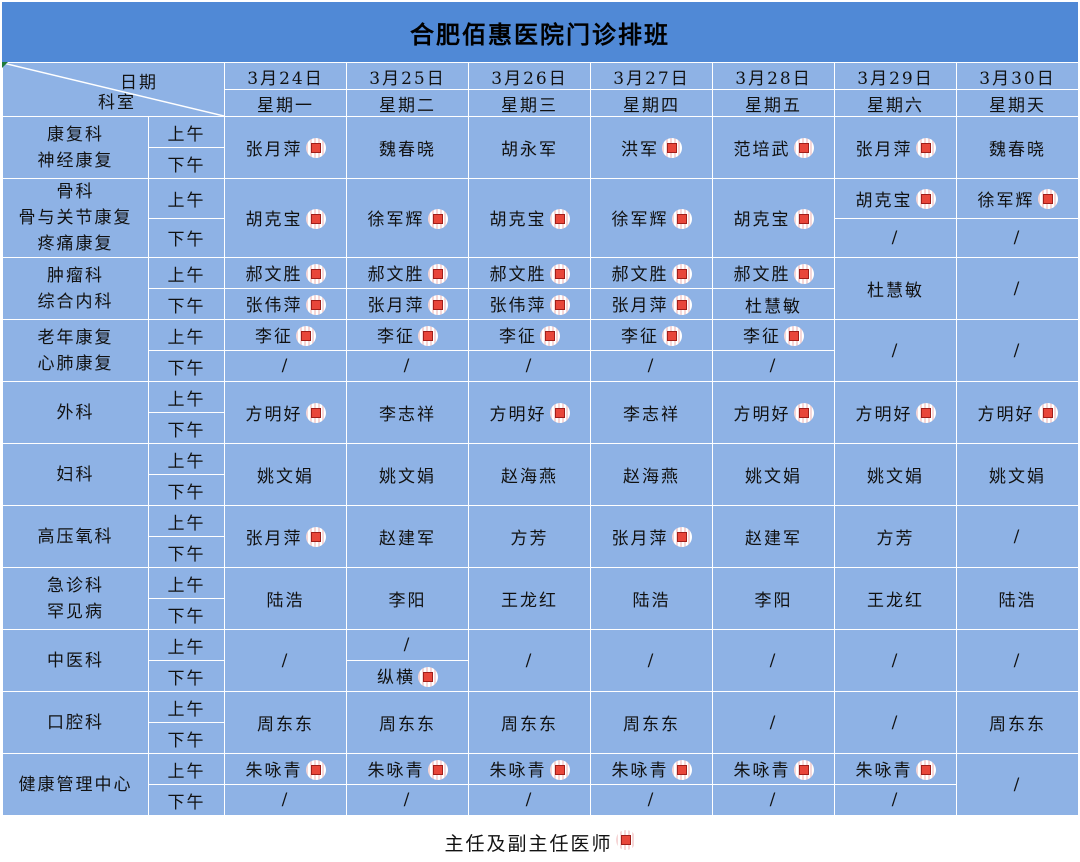 This screenshot has height=862, width=1080. What do you see at coordinates (75, 536) in the screenshot?
I see `department-name: 高压氧科` at bounding box center [75, 536].